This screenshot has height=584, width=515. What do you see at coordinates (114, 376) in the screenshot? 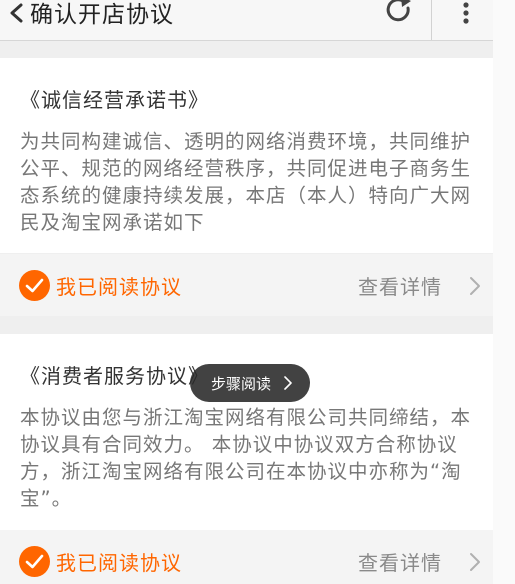
I see `agreement-title: 《消费者服务协议》` at bounding box center [114, 376].